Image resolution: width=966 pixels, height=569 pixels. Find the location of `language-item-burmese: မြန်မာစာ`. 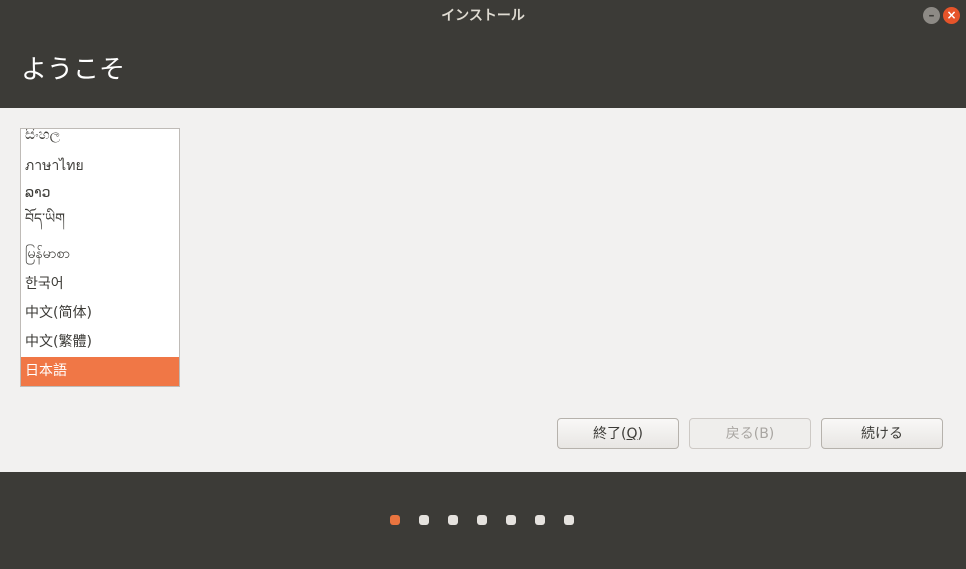

language-item-burmese: မြန်မာစာ is located at coordinates (100, 254).